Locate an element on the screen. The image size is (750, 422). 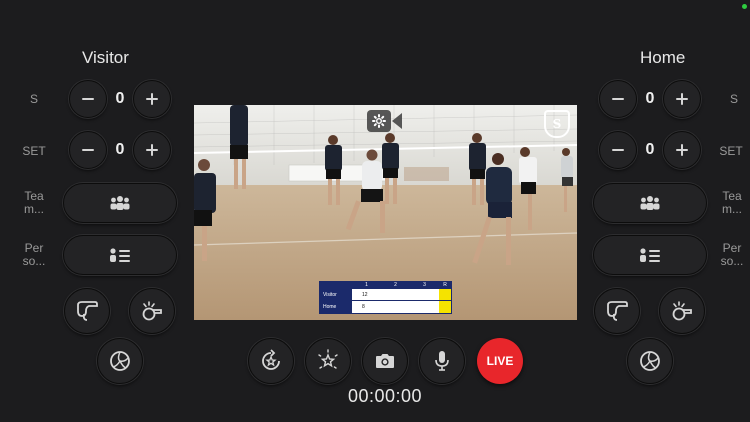
team-logo: S is located at coordinates (557, 124).